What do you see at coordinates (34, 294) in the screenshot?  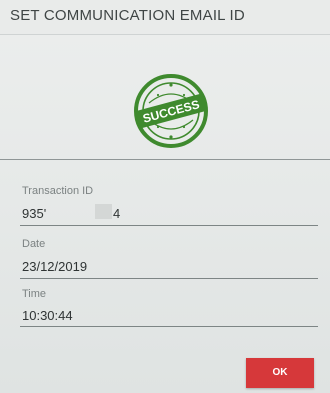 I see `time-label: Time` at bounding box center [34, 294].